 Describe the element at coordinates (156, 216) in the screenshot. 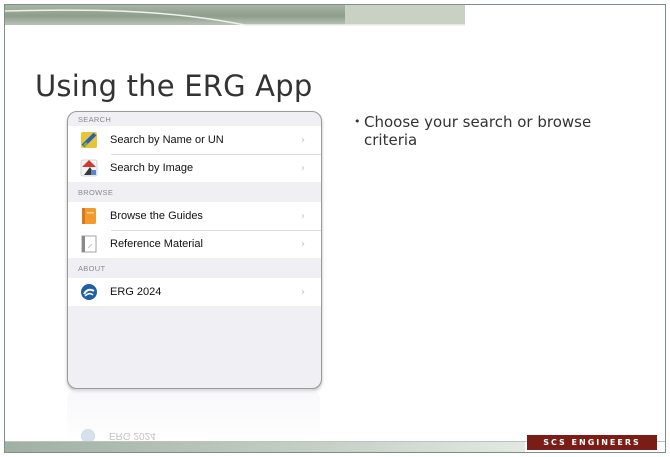

I see `row-label: Browse the Guides` at that location.